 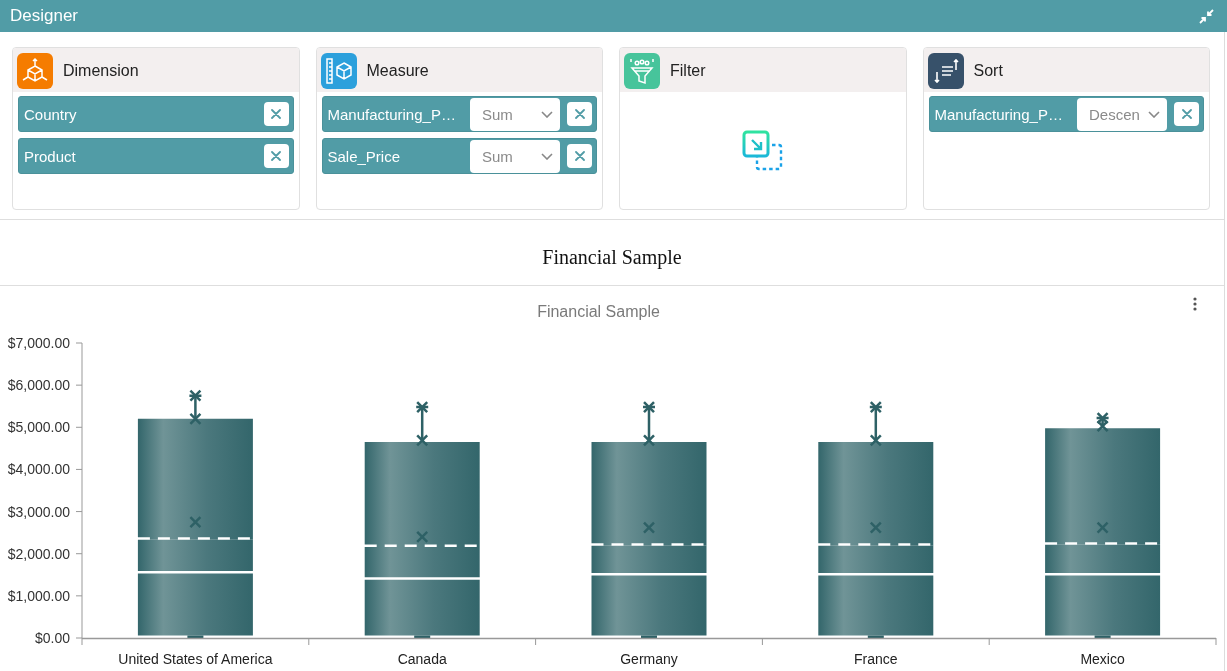 I want to click on funnel-icon, so click(x=642, y=71).